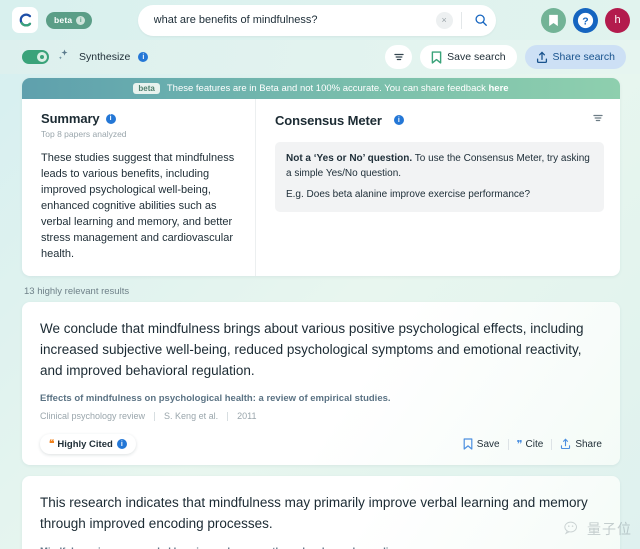  Describe the element at coordinates (320, 57) in the screenshot. I see `action-toolbar: Synthesize i Save search Share search` at that location.